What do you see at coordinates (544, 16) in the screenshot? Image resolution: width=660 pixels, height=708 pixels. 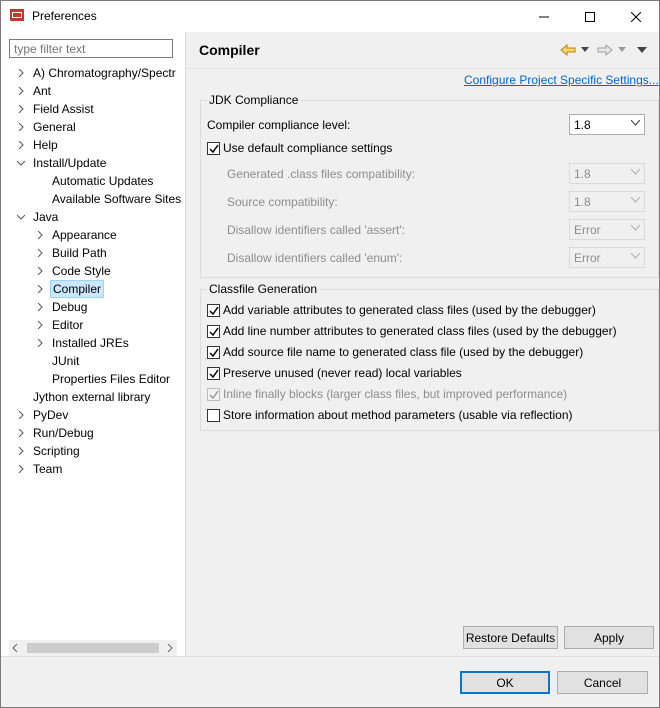 I see `minimize-button` at bounding box center [544, 16].